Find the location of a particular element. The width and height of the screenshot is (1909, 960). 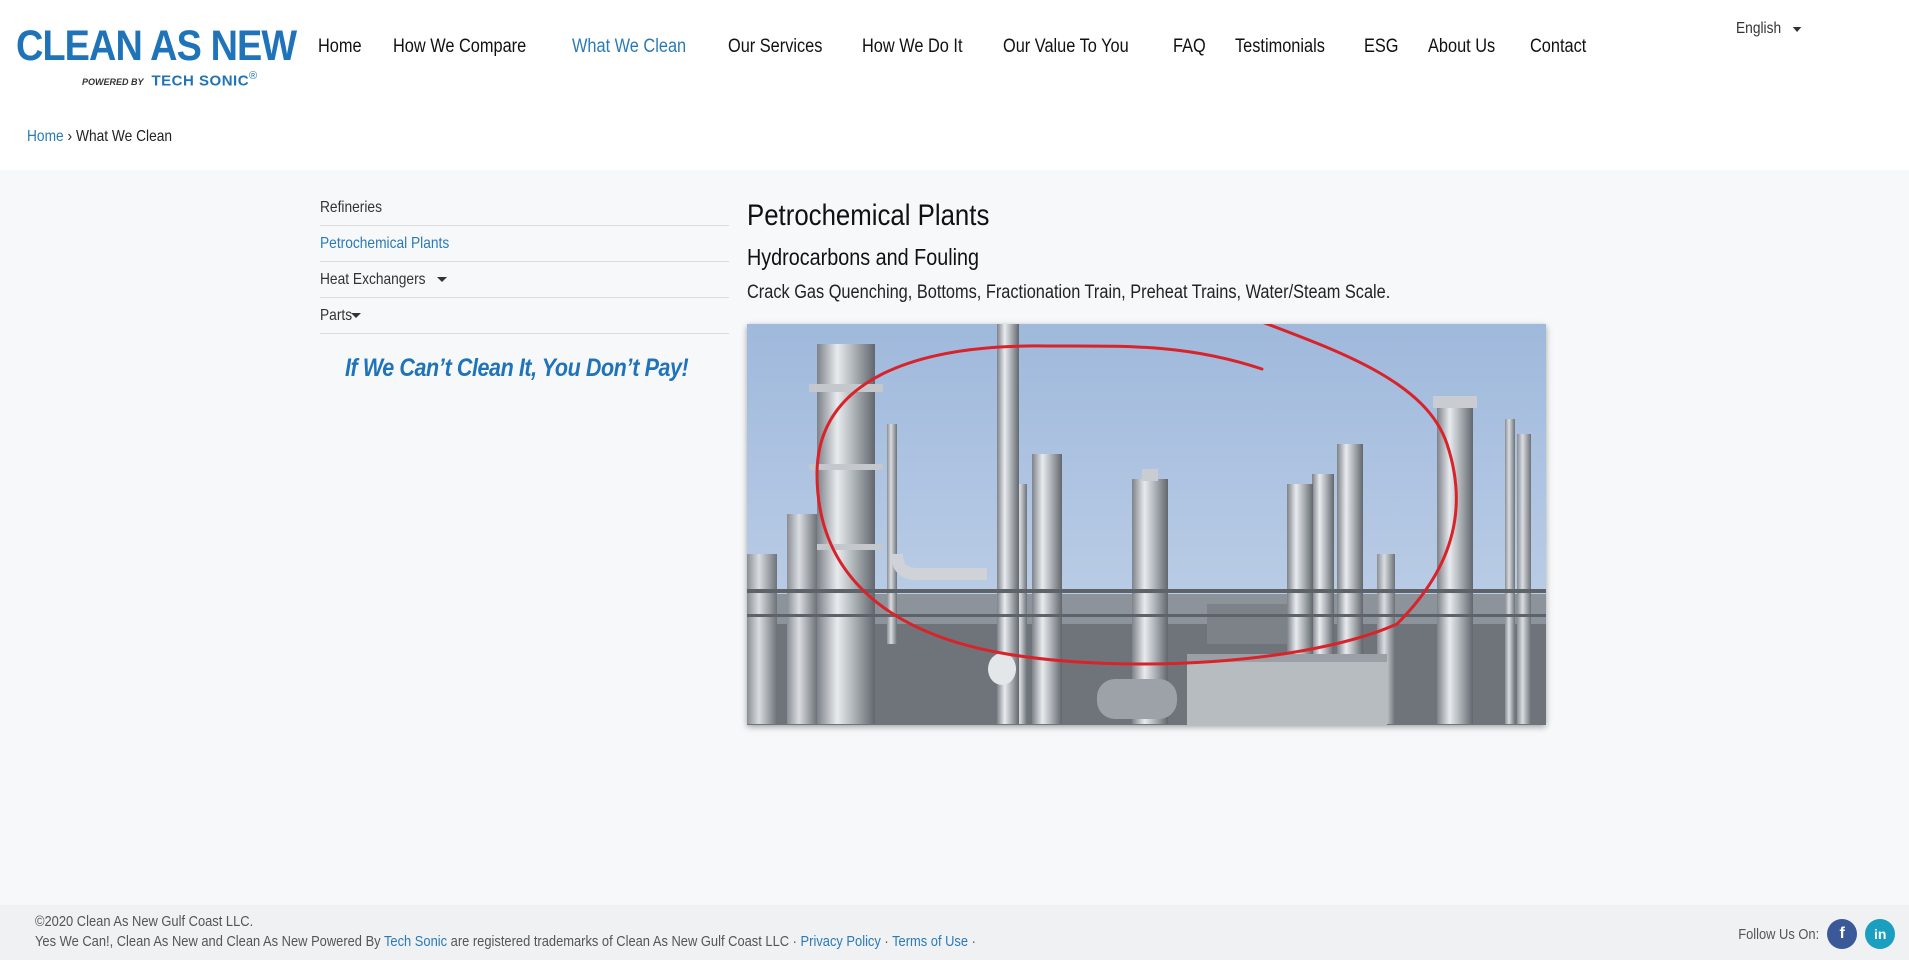

sidebar-item-label: Heat Exchangers is located at coordinates (373, 279).